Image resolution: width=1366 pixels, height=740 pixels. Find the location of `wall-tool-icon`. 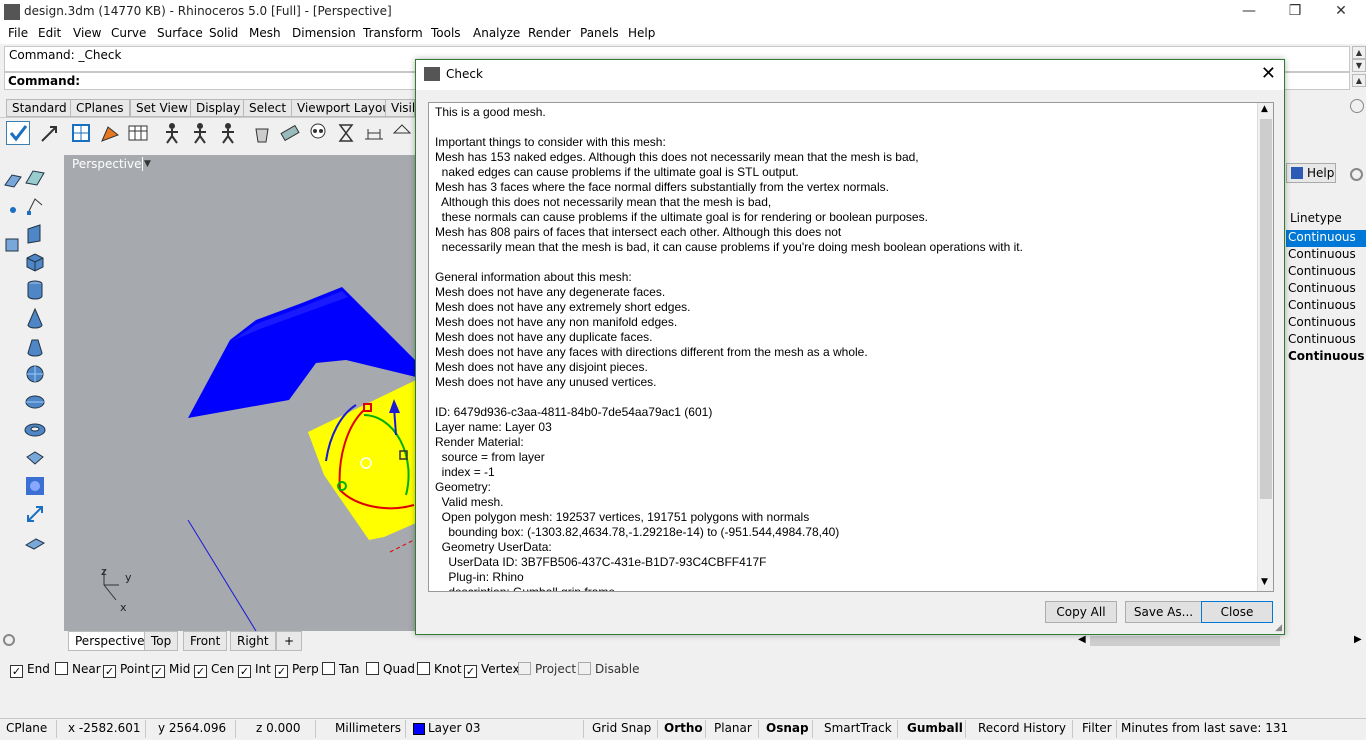

wall-tool-icon is located at coordinates (35, 234).